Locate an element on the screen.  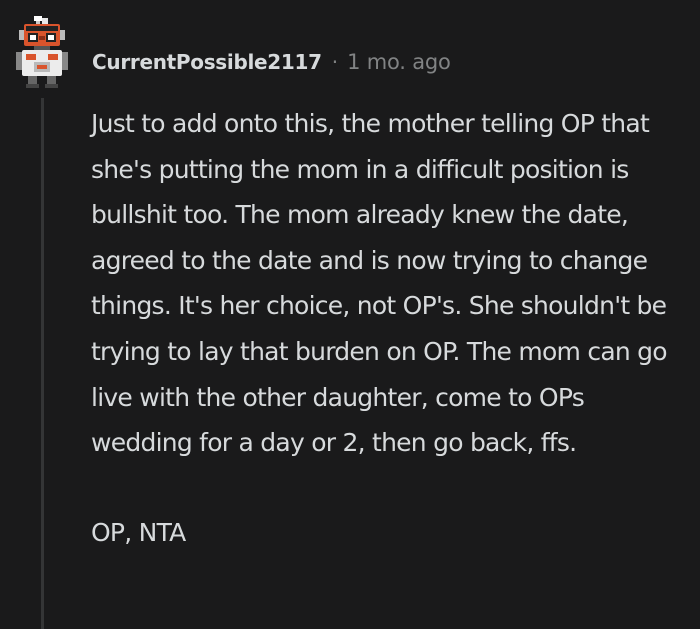
user-avatar is located at coordinates (42, 52).